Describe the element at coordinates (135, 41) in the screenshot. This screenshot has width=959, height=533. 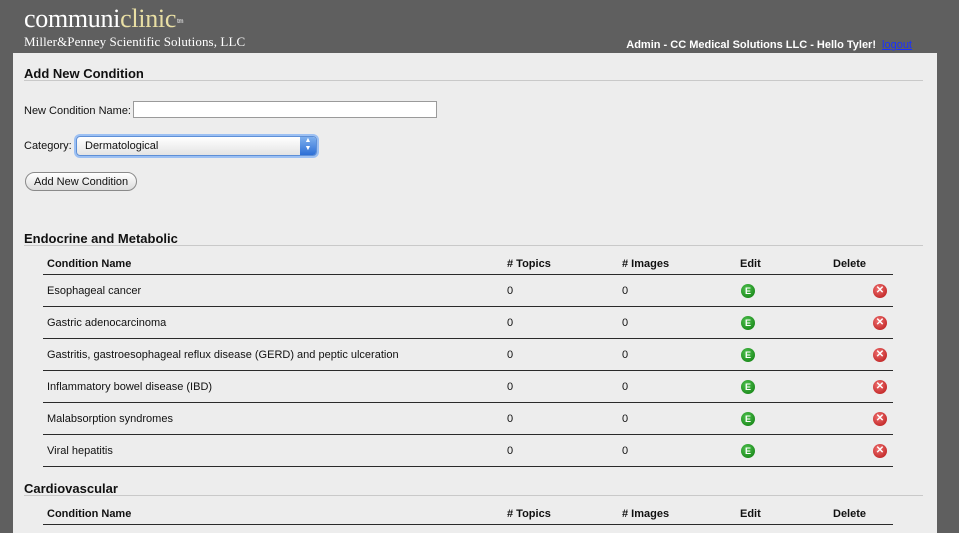
I see `company-name: Miller&Penney Scientific Solutions, LLC` at that location.